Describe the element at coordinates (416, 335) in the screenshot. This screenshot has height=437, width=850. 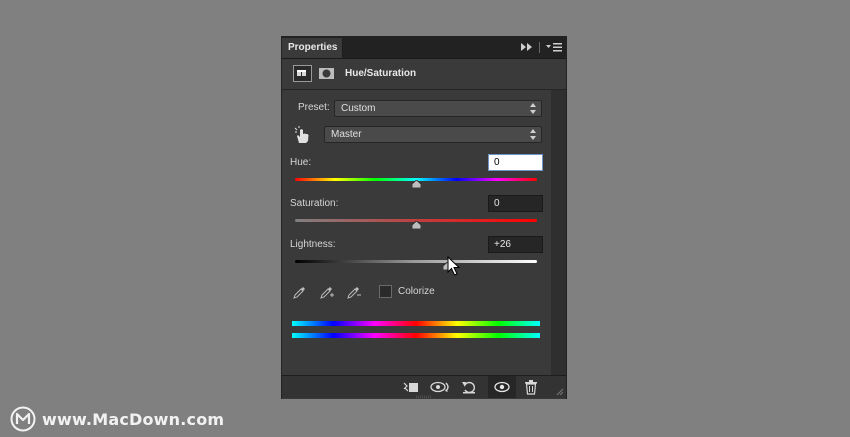
I see `output-color-bar` at that location.